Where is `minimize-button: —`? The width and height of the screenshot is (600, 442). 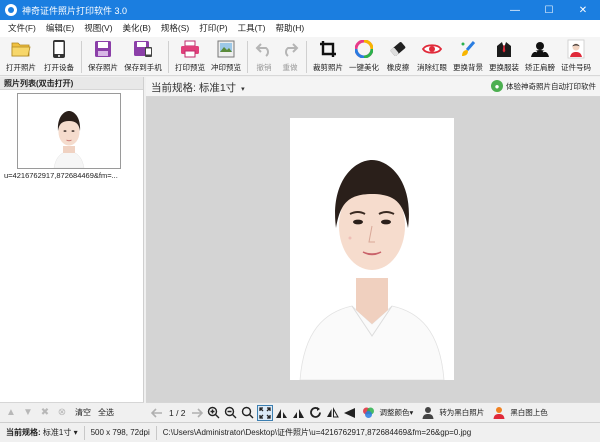 minimize-button: — is located at coordinates (515, 10).